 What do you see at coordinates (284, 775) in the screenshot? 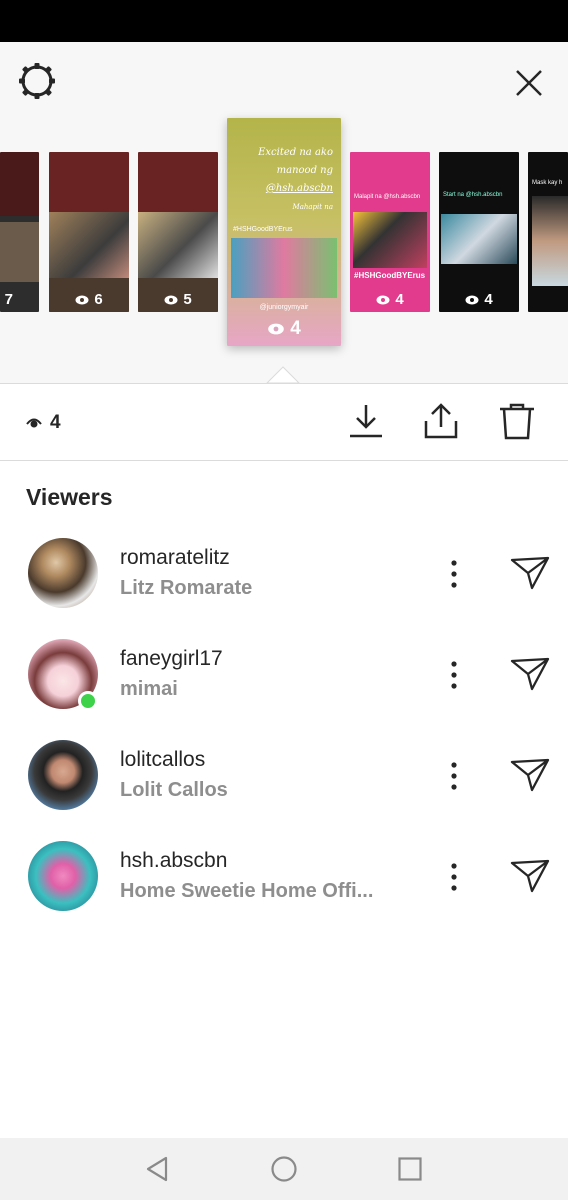
I see `viewer-row: lolitcallos Lolit Callos` at bounding box center [284, 775].